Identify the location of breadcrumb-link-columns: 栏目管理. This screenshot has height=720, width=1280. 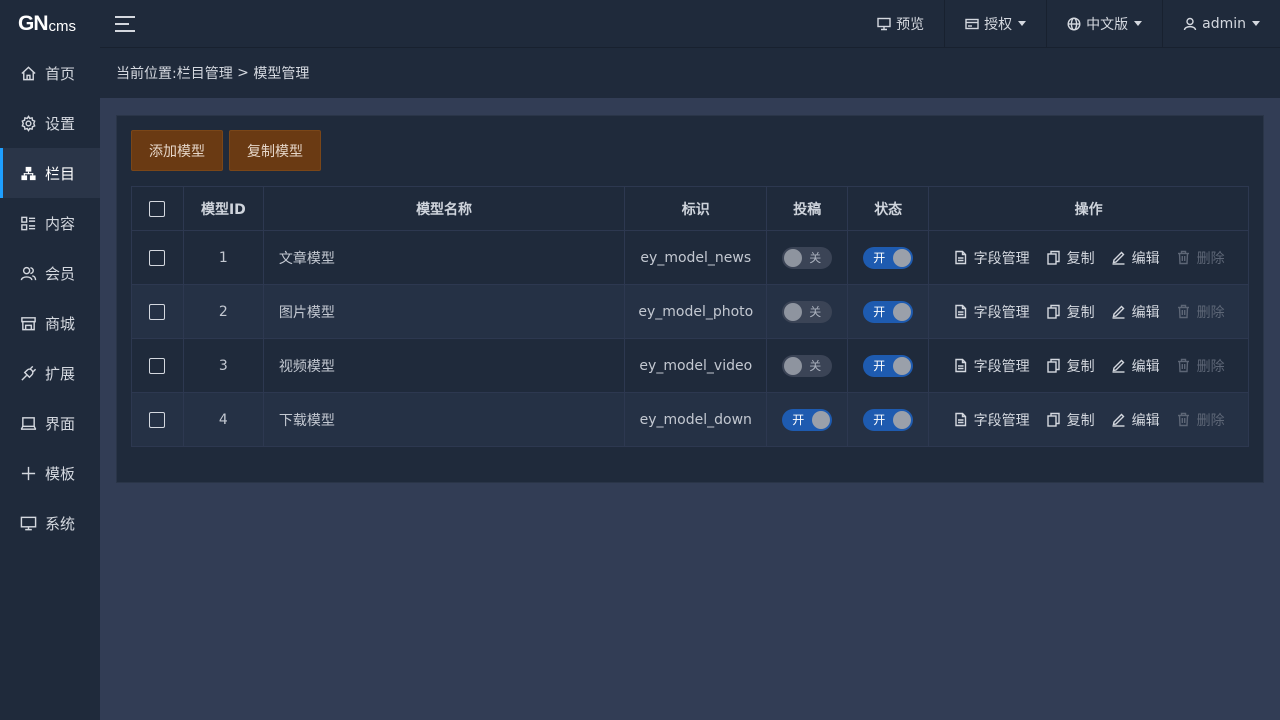
(205, 73).